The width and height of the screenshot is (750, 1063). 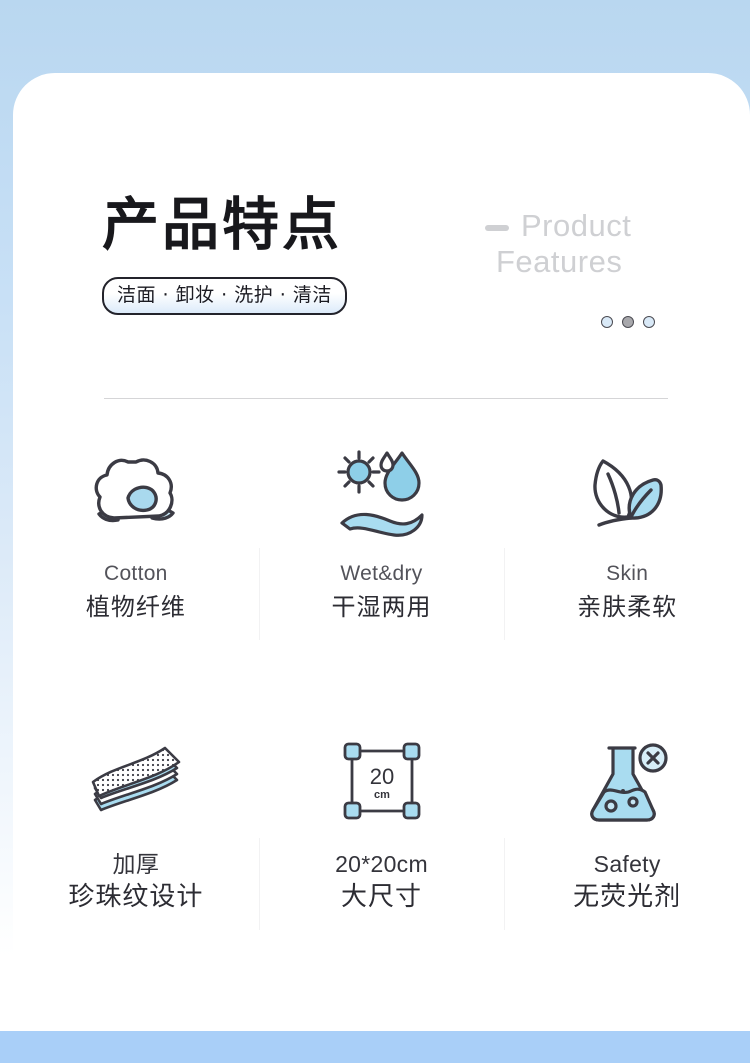 I want to click on leaves-icon, so click(x=627, y=491).